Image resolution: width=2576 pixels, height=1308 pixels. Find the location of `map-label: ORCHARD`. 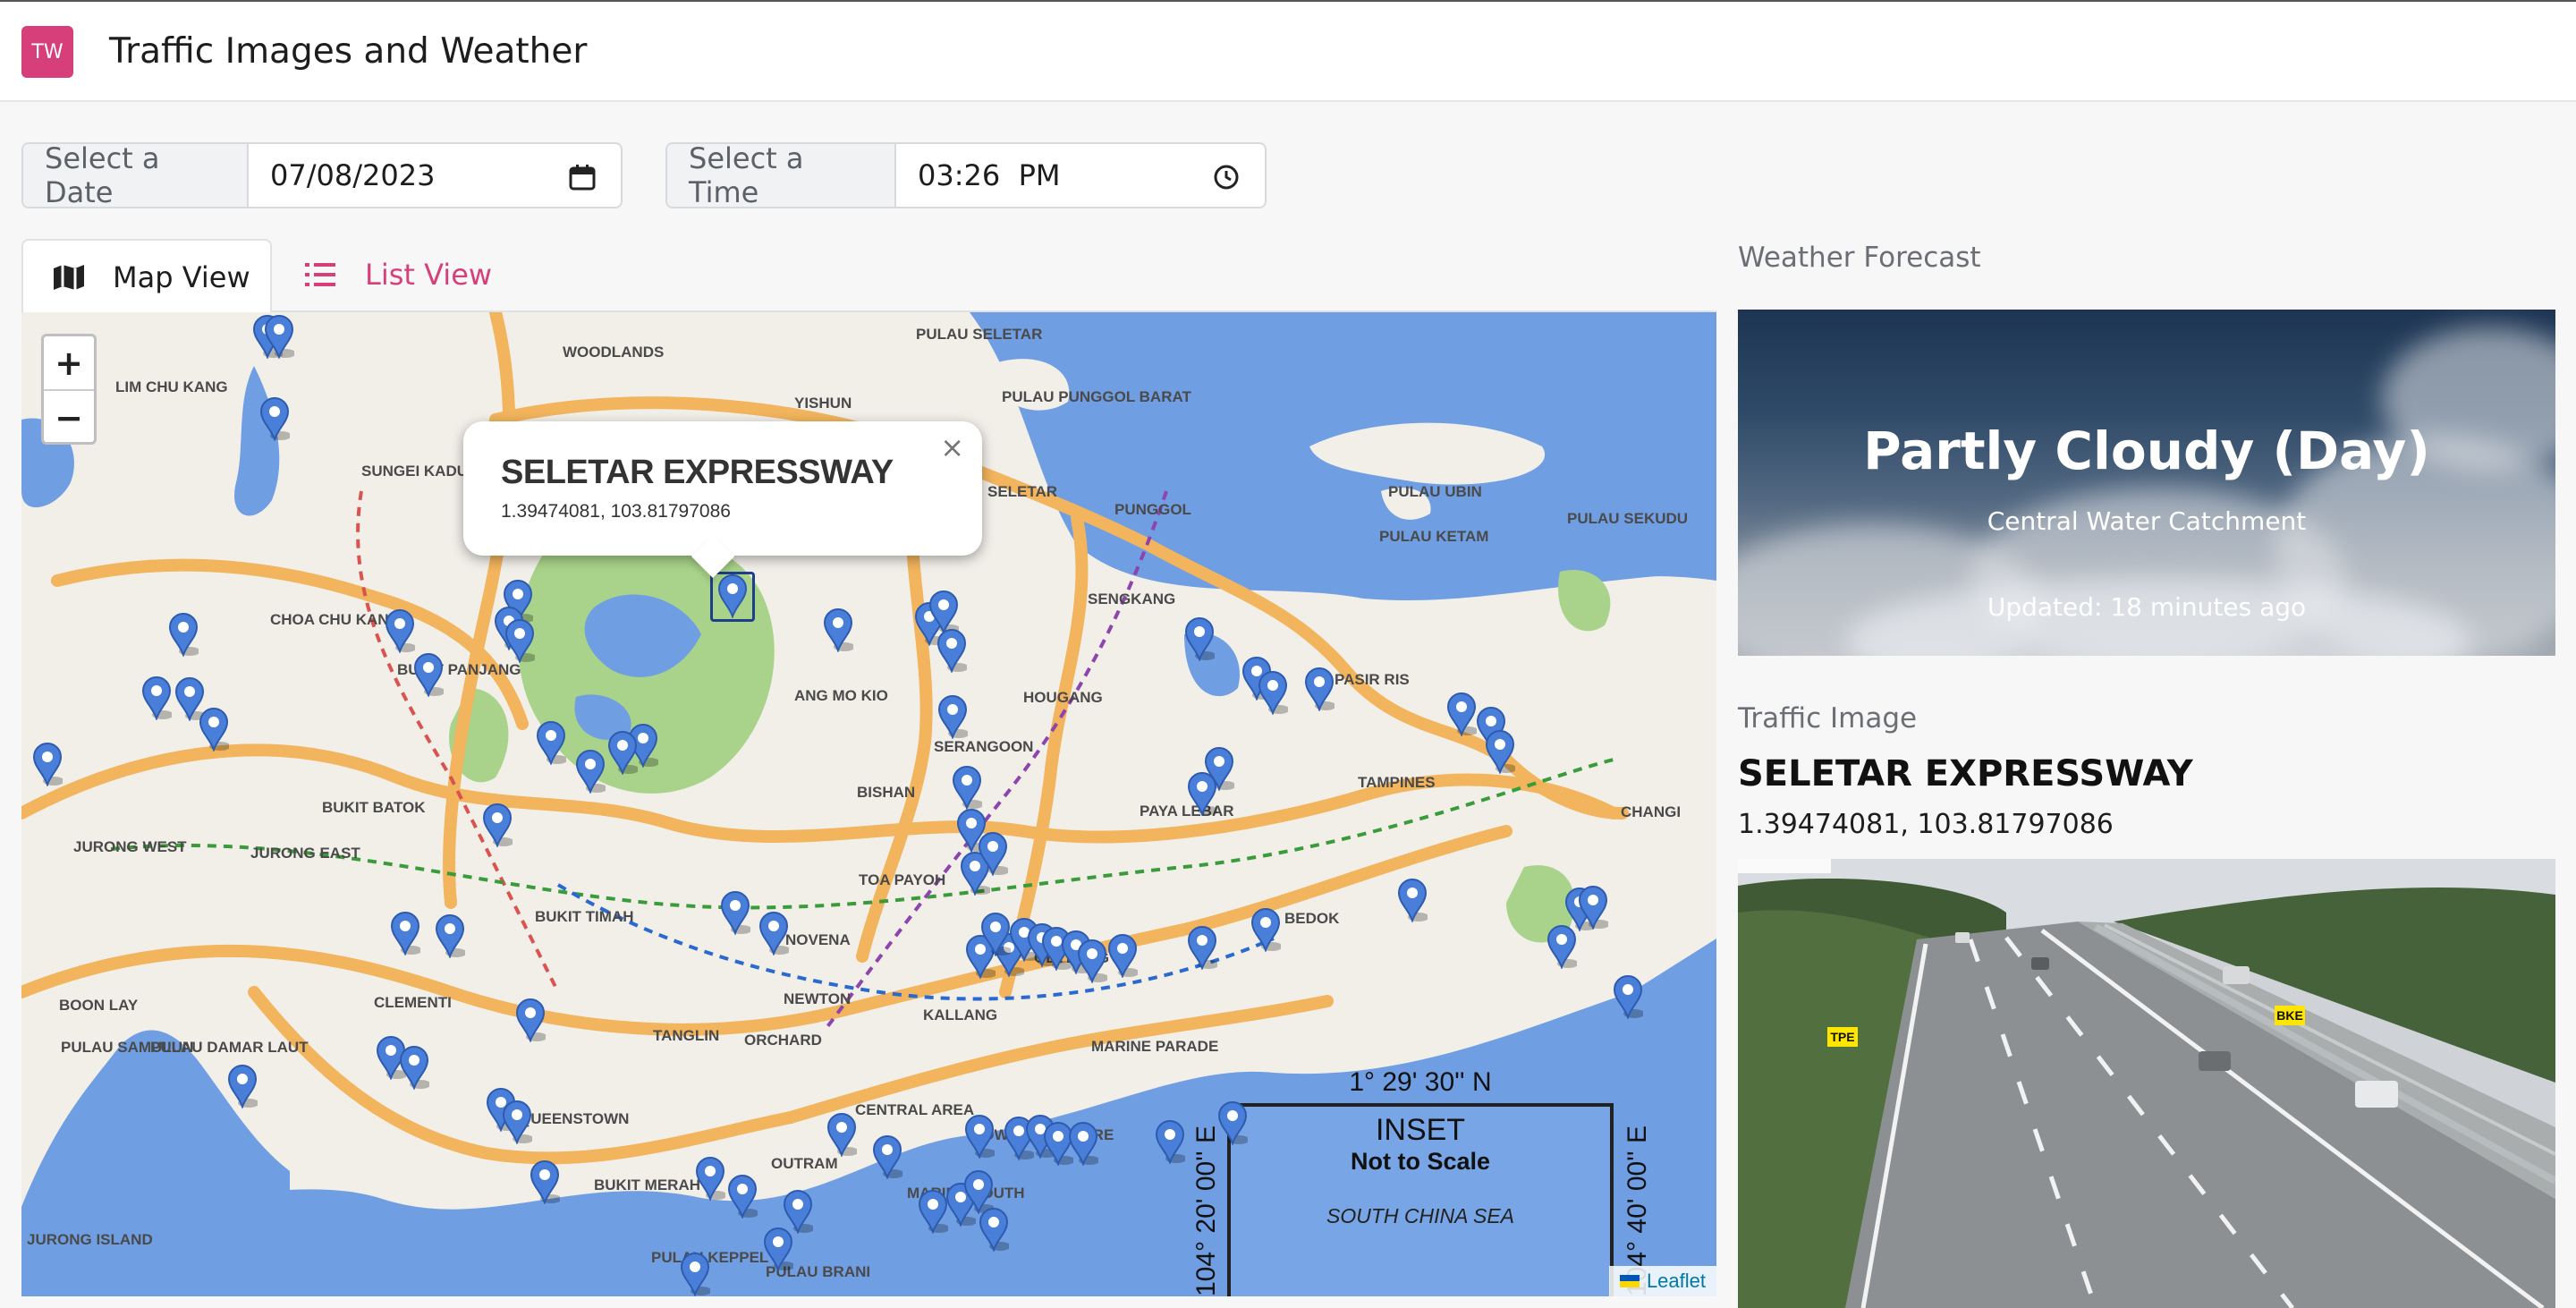

map-label: ORCHARD is located at coordinates (783, 1040).